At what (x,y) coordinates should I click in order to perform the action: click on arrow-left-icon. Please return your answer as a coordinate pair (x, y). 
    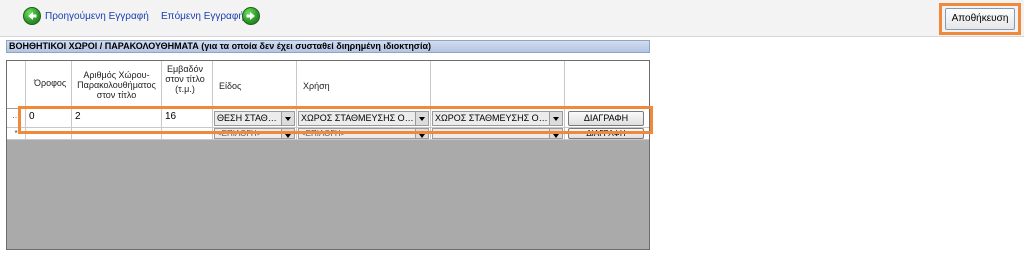
    Looking at the image, I should click on (32, 16).